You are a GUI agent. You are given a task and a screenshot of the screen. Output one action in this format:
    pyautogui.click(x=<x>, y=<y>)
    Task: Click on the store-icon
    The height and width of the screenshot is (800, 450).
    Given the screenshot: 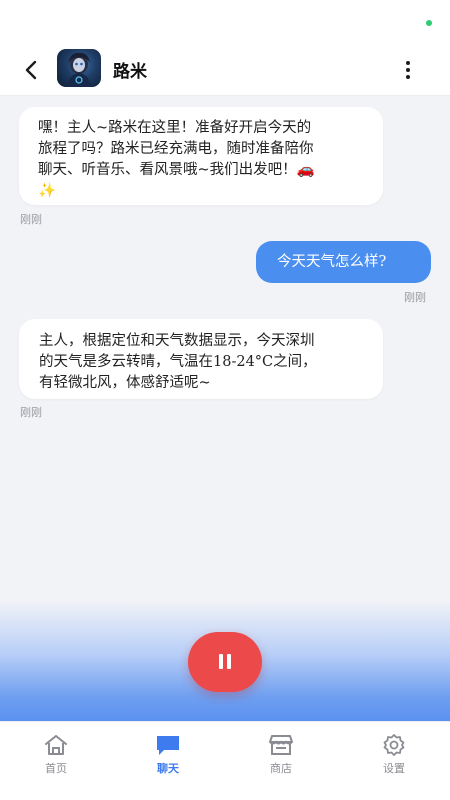 What is the action you would take?
    pyautogui.click(x=281, y=745)
    